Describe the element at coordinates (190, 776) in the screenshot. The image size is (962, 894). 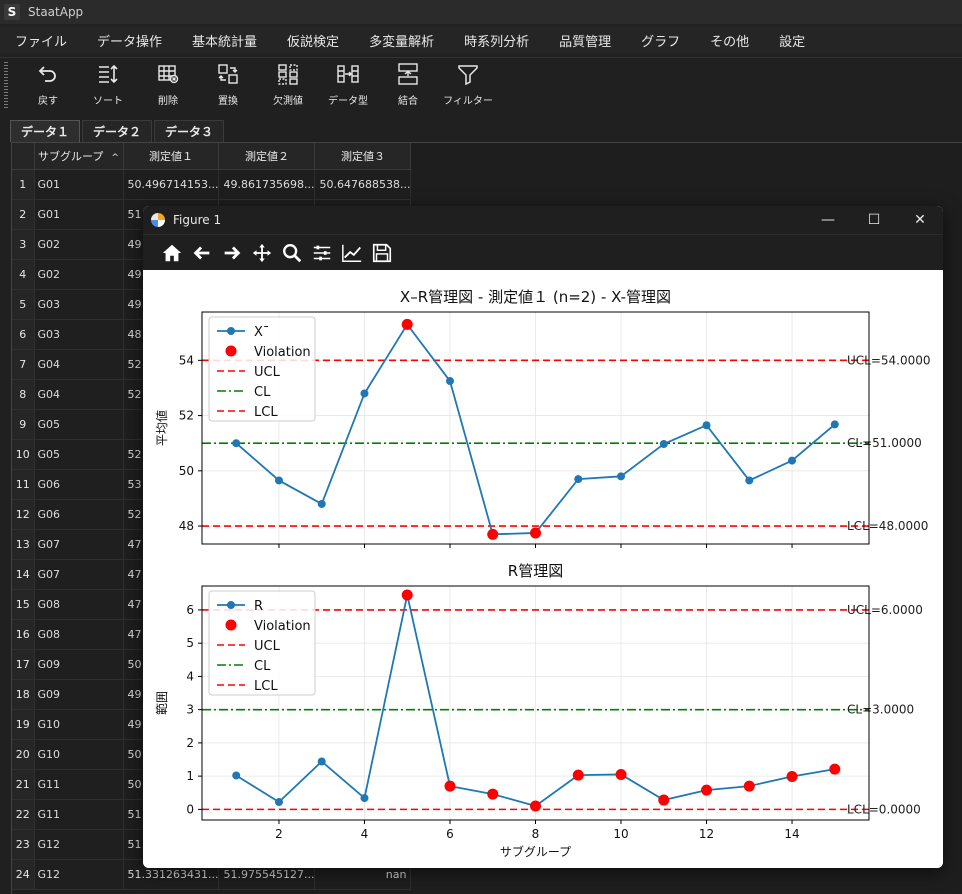
I see `y-tick-label: 1` at that location.